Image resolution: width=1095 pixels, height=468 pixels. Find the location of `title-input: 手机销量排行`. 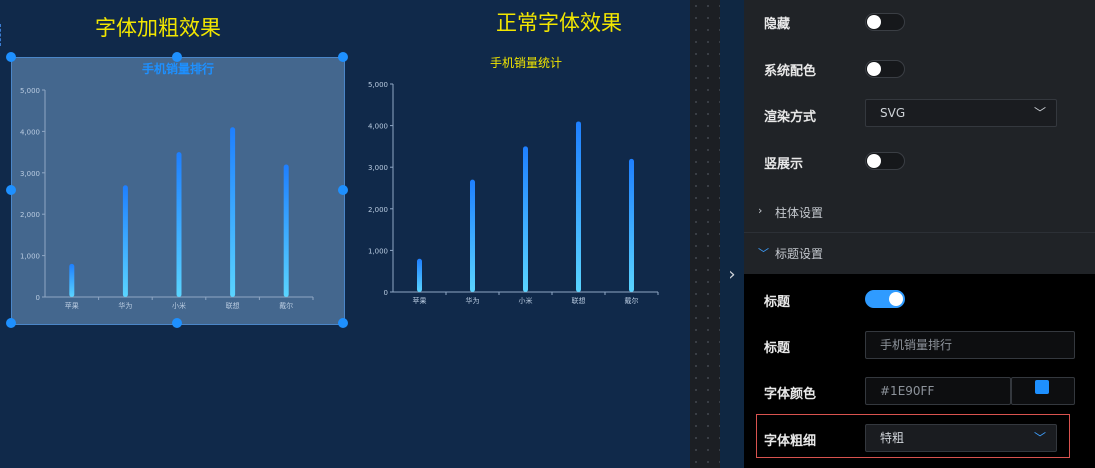

title-input: 手机销量排行 is located at coordinates (970, 345).